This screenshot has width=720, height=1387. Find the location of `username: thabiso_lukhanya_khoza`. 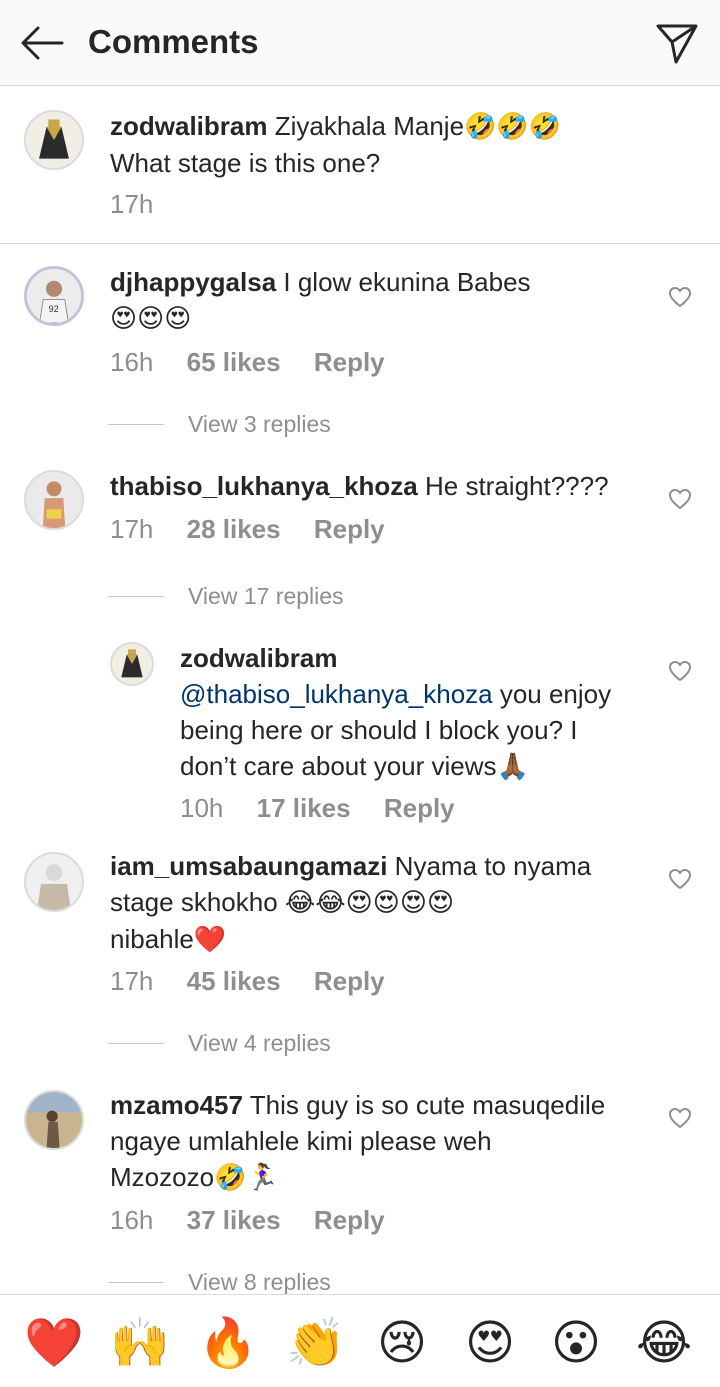

username: thabiso_lukhanya_khoza is located at coordinates (264, 486).